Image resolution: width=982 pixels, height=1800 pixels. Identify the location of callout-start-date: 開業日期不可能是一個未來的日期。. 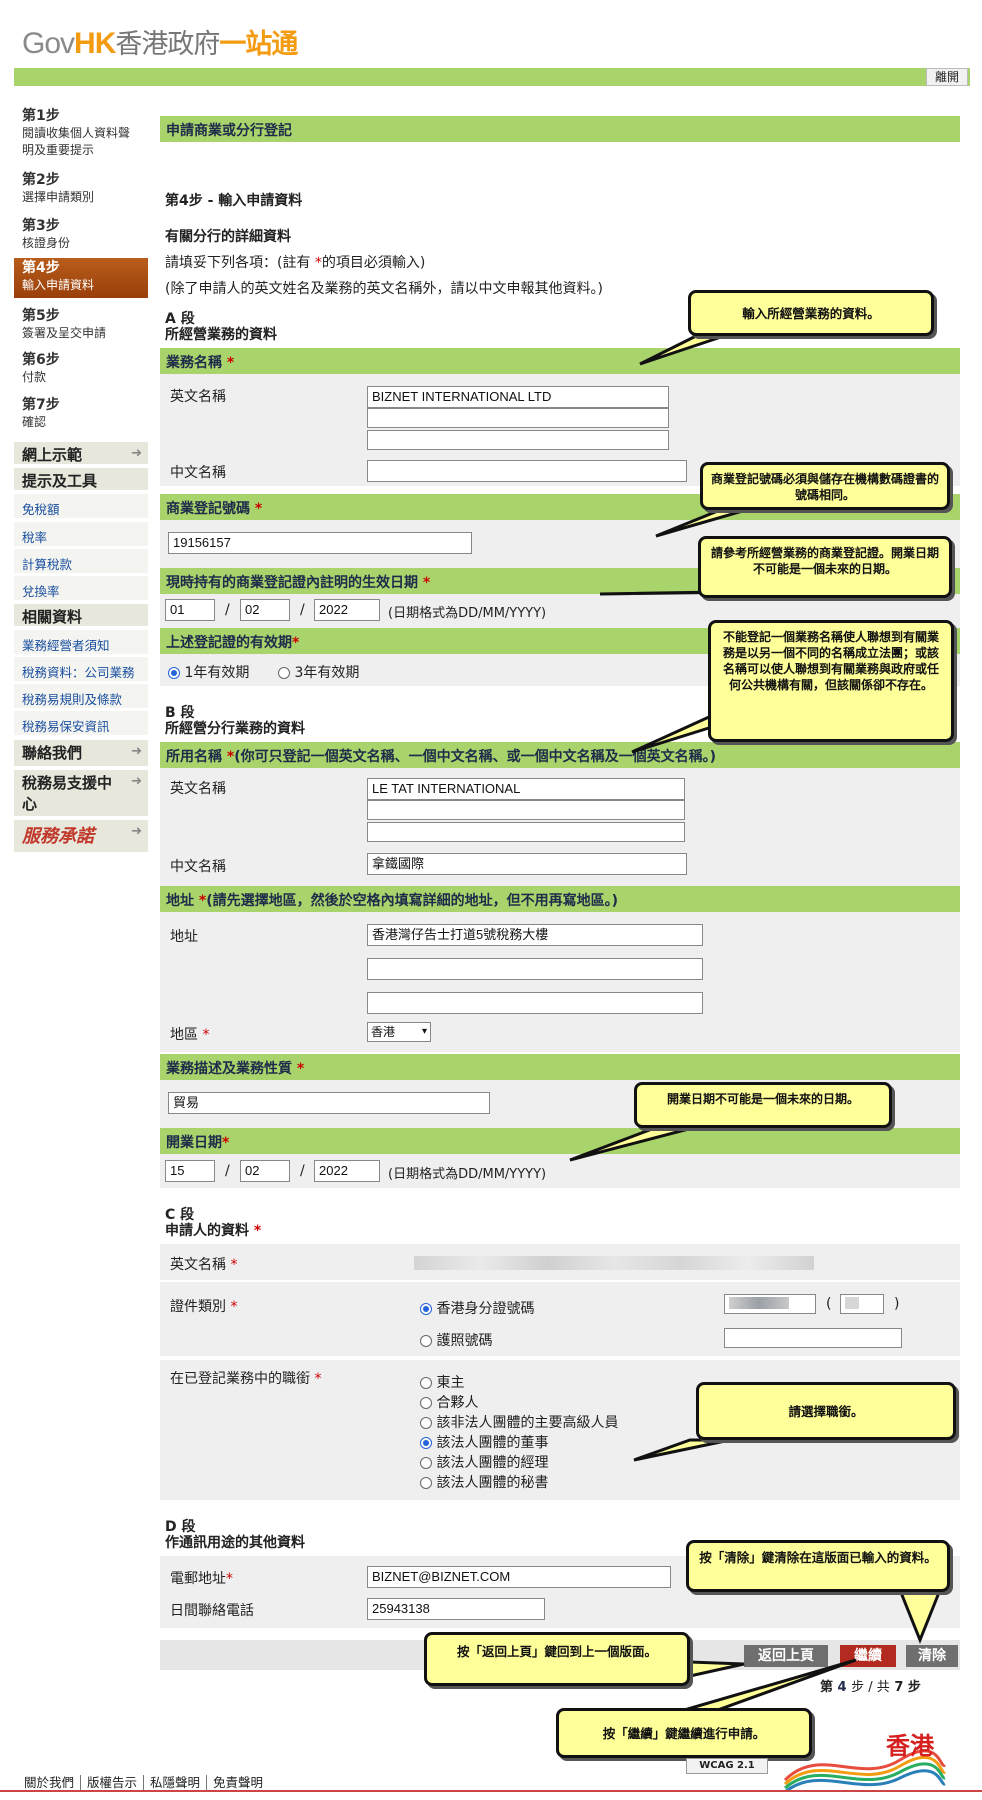
(763, 1105).